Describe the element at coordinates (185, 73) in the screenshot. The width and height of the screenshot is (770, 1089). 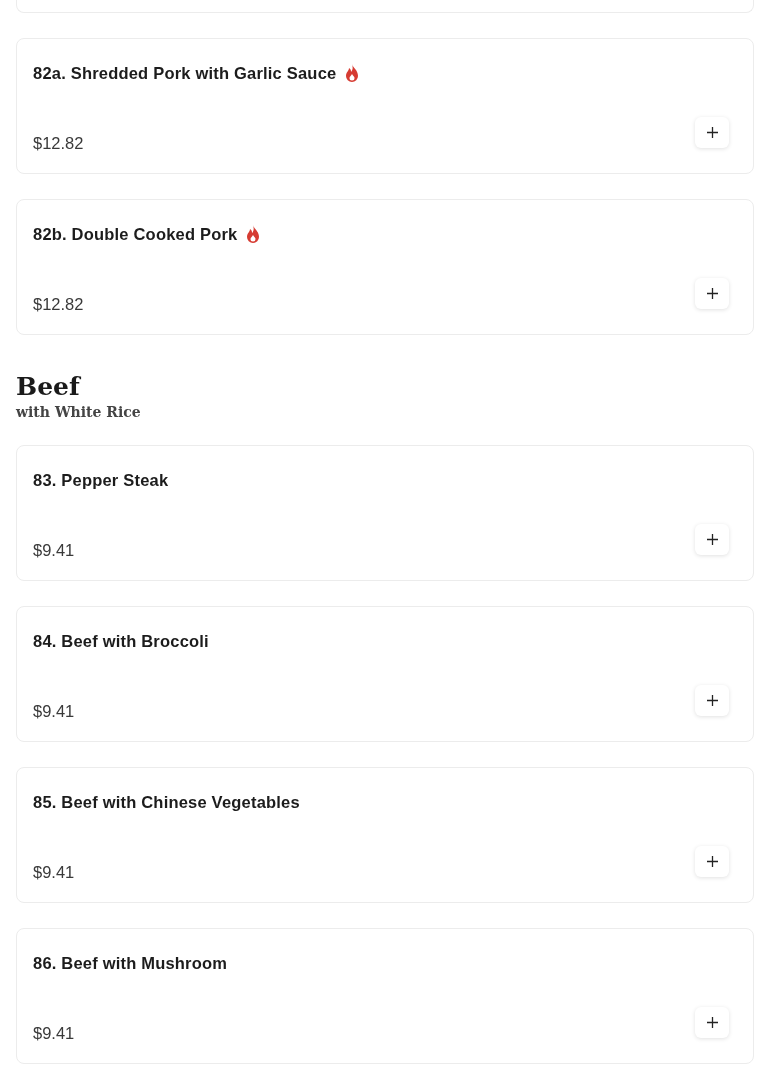
I see `item-name: 82a. Shredded Pork with Garlic Sauce` at that location.